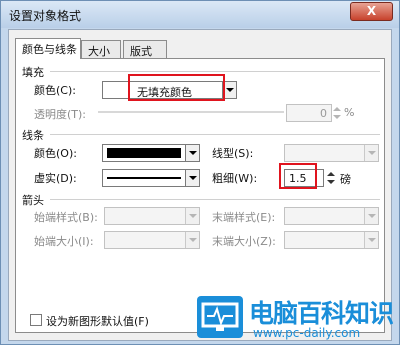 The image size is (400, 345). Describe the element at coordinates (337, 113) in the screenshot. I see `transparency-spinner` at that location.